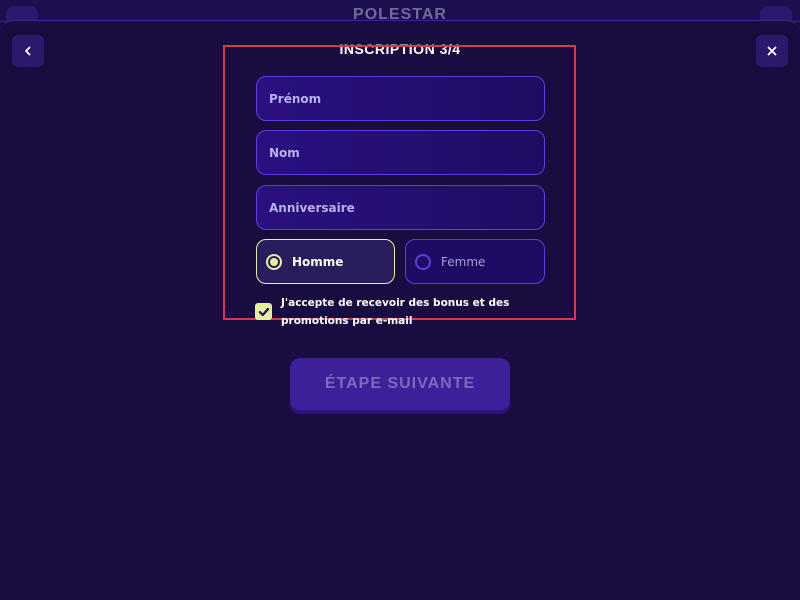  I want to click on gender-label-female: Femme, so click(463, 261).